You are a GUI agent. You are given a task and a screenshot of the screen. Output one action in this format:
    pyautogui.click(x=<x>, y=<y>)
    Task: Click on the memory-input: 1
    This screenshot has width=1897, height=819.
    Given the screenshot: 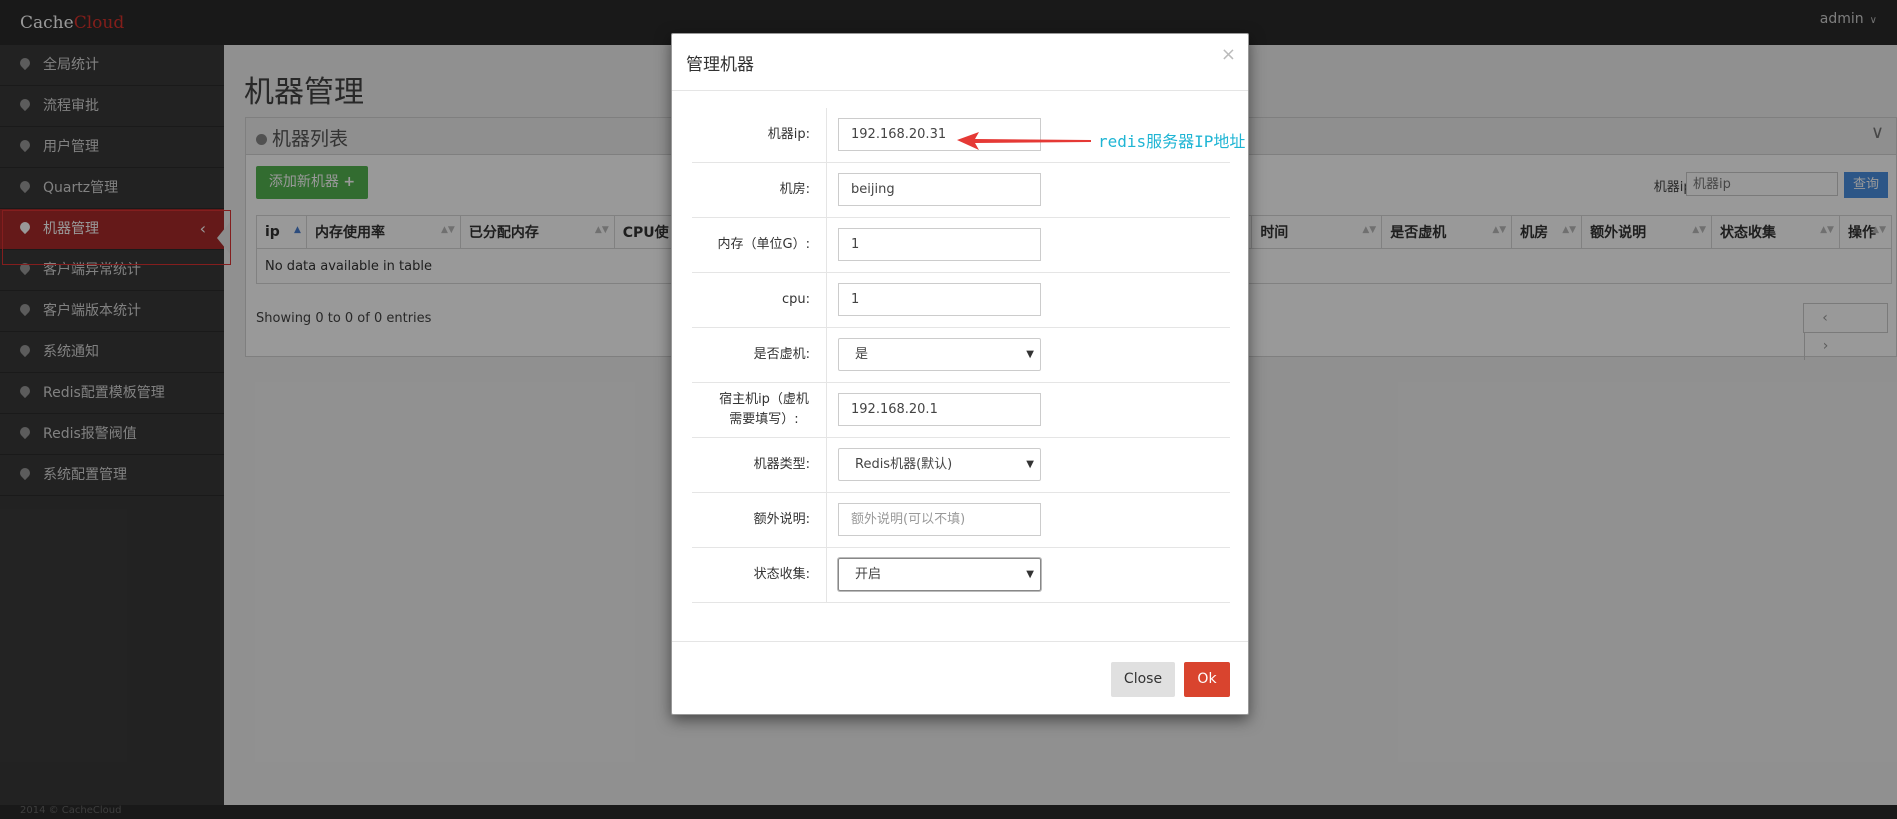 What is the action you would take?
    pyautogui.click(x=939, y=244)
    